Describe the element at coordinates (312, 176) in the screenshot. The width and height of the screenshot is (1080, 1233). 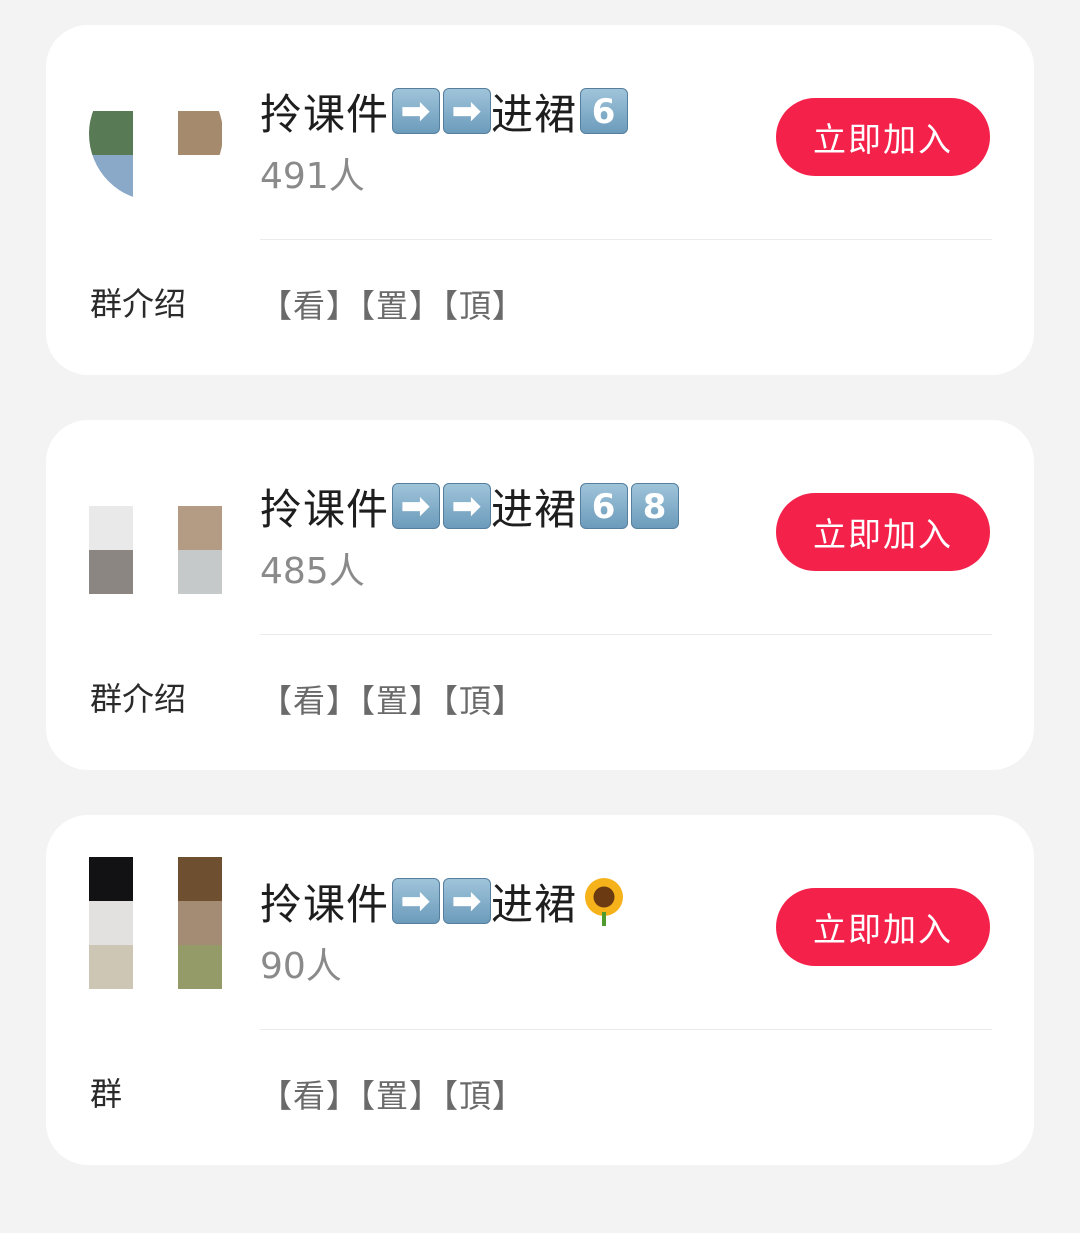
I see `member-count: 491人` at that location.